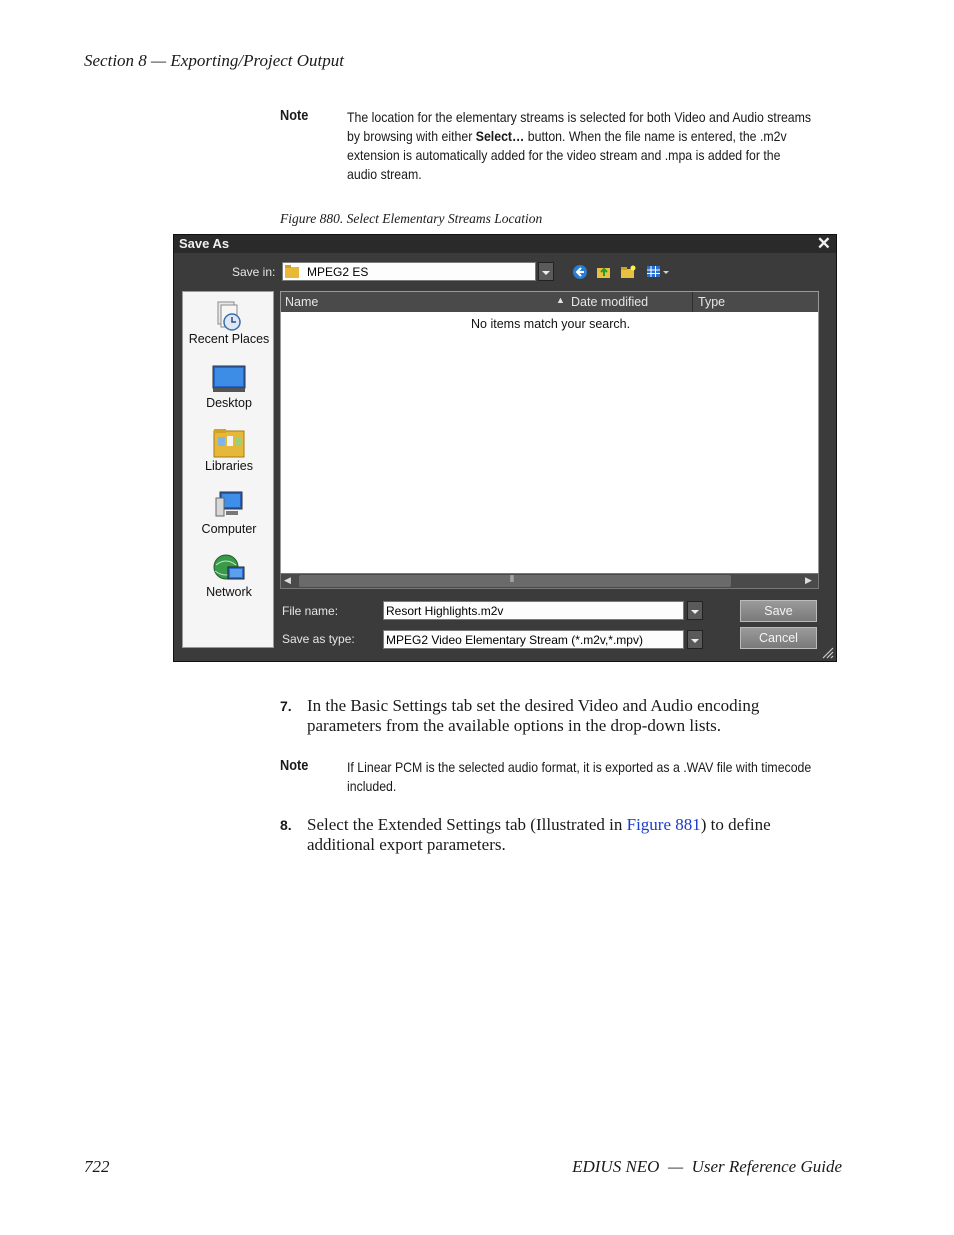 The height and width of the screenshot is (1235, 954). What do you see at coordinates (827, 654) in the screenshot?
I see `resize-grip-icon` at bounding box center [827, 654].